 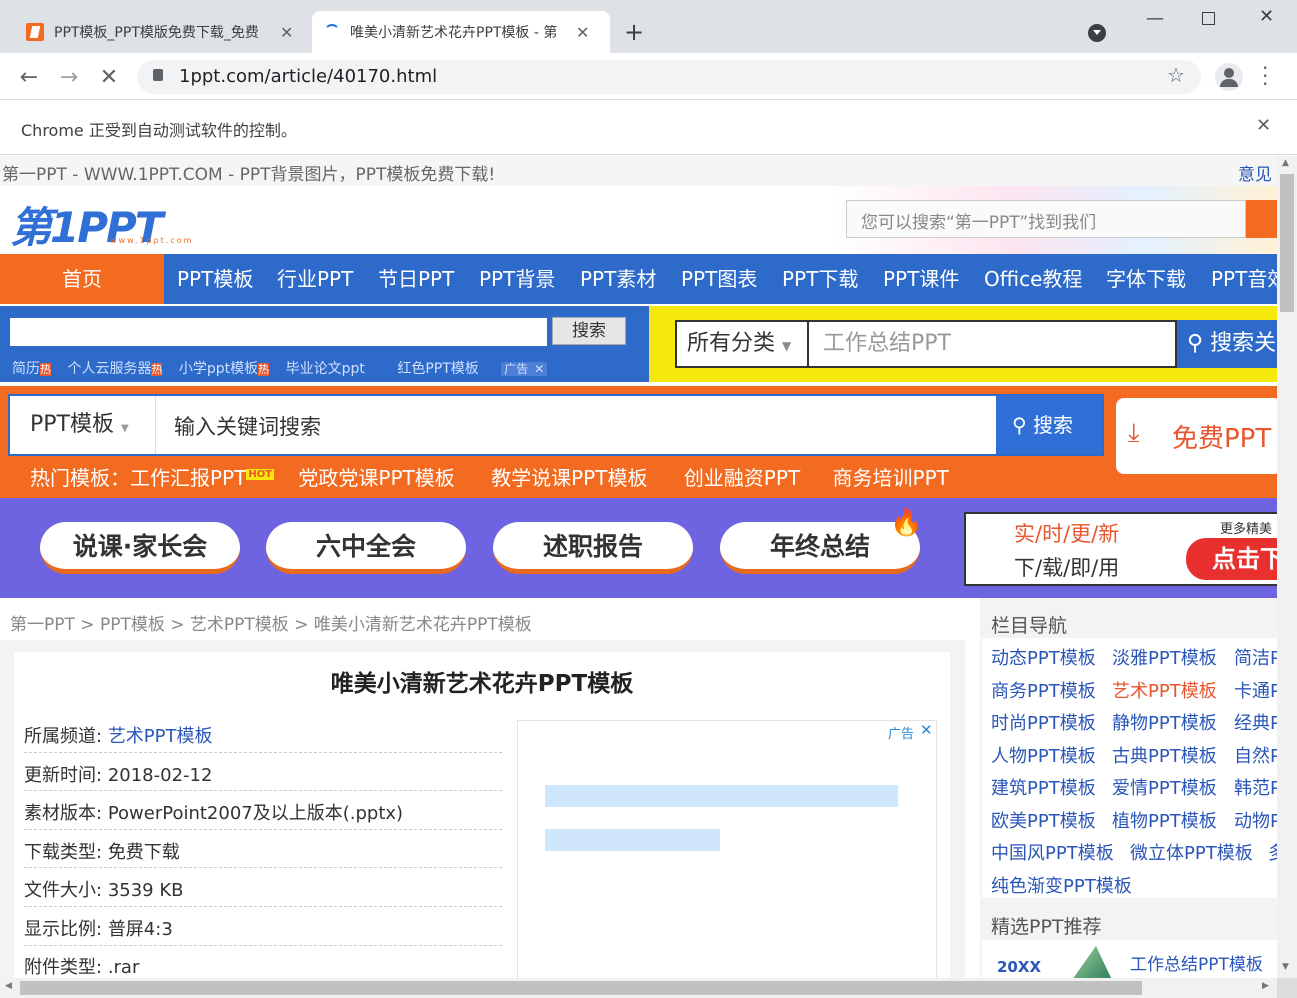 I want to click on breadcrumb-item: PPT模板, so click(x=132, y=625).